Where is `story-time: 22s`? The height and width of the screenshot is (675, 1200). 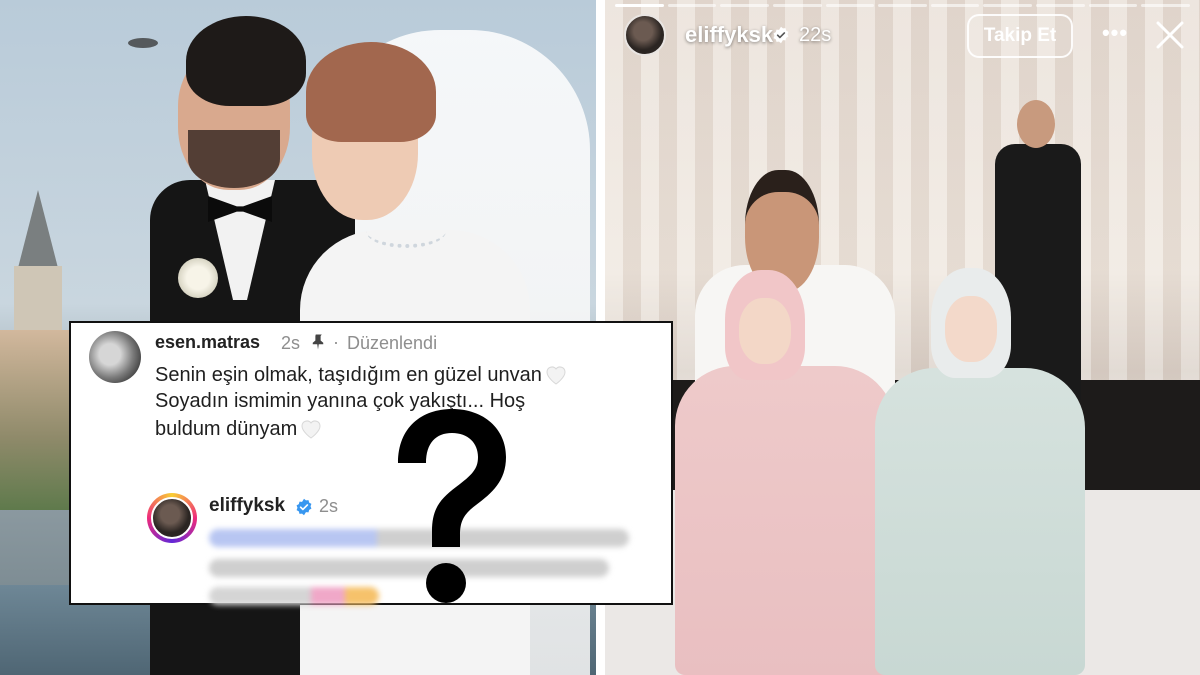
story-time: 22s is located at coordinates (815, 35).